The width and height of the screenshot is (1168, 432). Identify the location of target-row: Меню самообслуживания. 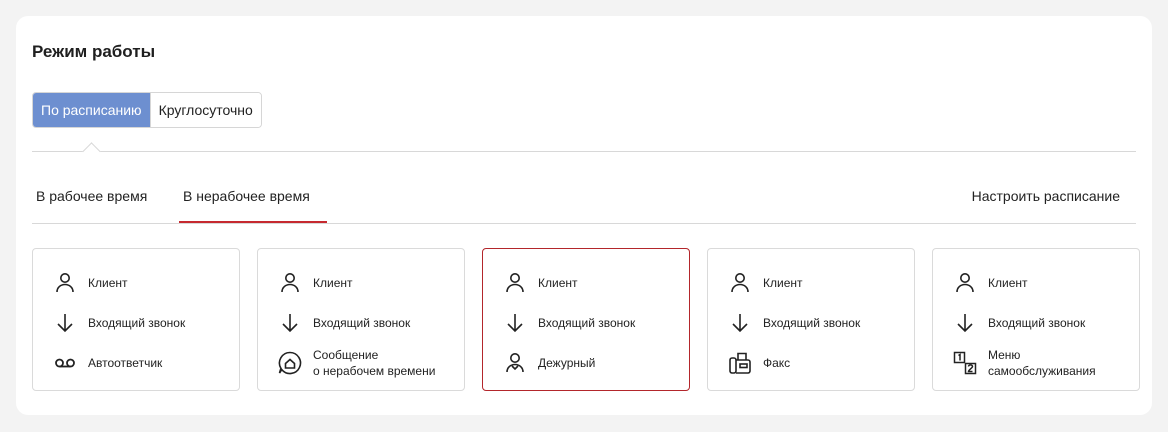
(1036, 363).